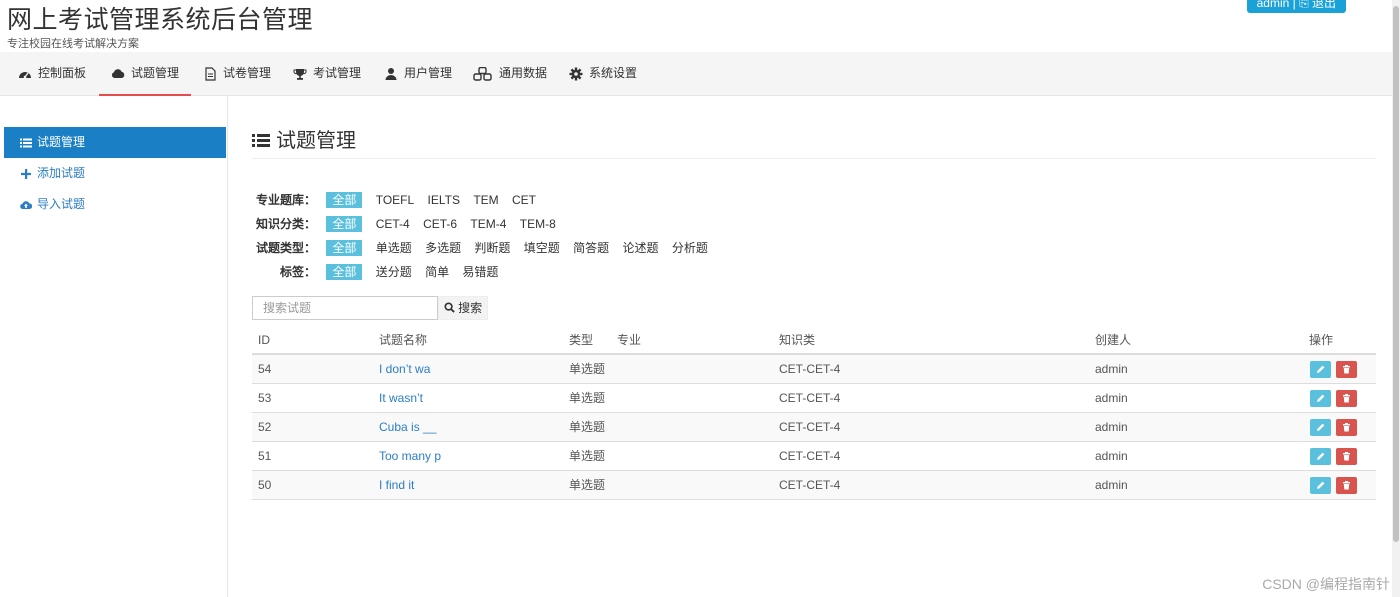 The height and width of the screenshot is (597, 1400). Describe the element at coordinates (696, 26) in the screenshot. I see `app-header: 网上考试管理系统后台管理 专注校园在线考试解决方案 admin | ⎘ 退出` at that location.